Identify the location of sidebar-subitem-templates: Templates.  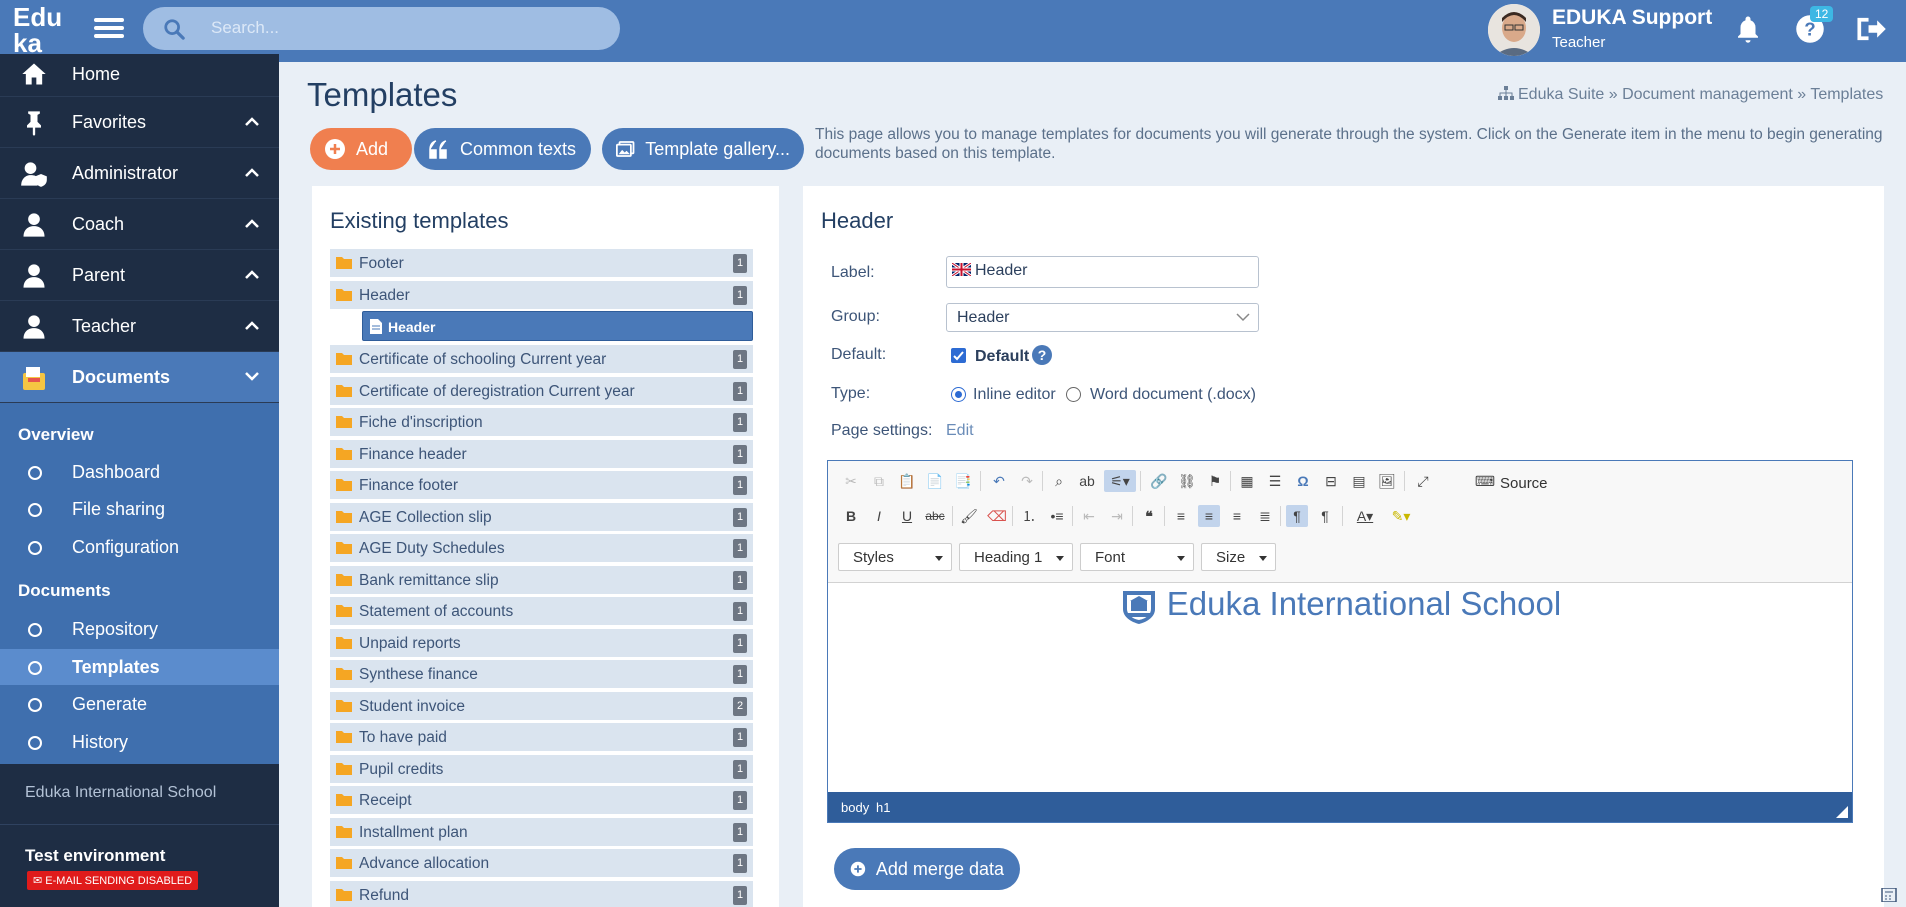
(139, 667).